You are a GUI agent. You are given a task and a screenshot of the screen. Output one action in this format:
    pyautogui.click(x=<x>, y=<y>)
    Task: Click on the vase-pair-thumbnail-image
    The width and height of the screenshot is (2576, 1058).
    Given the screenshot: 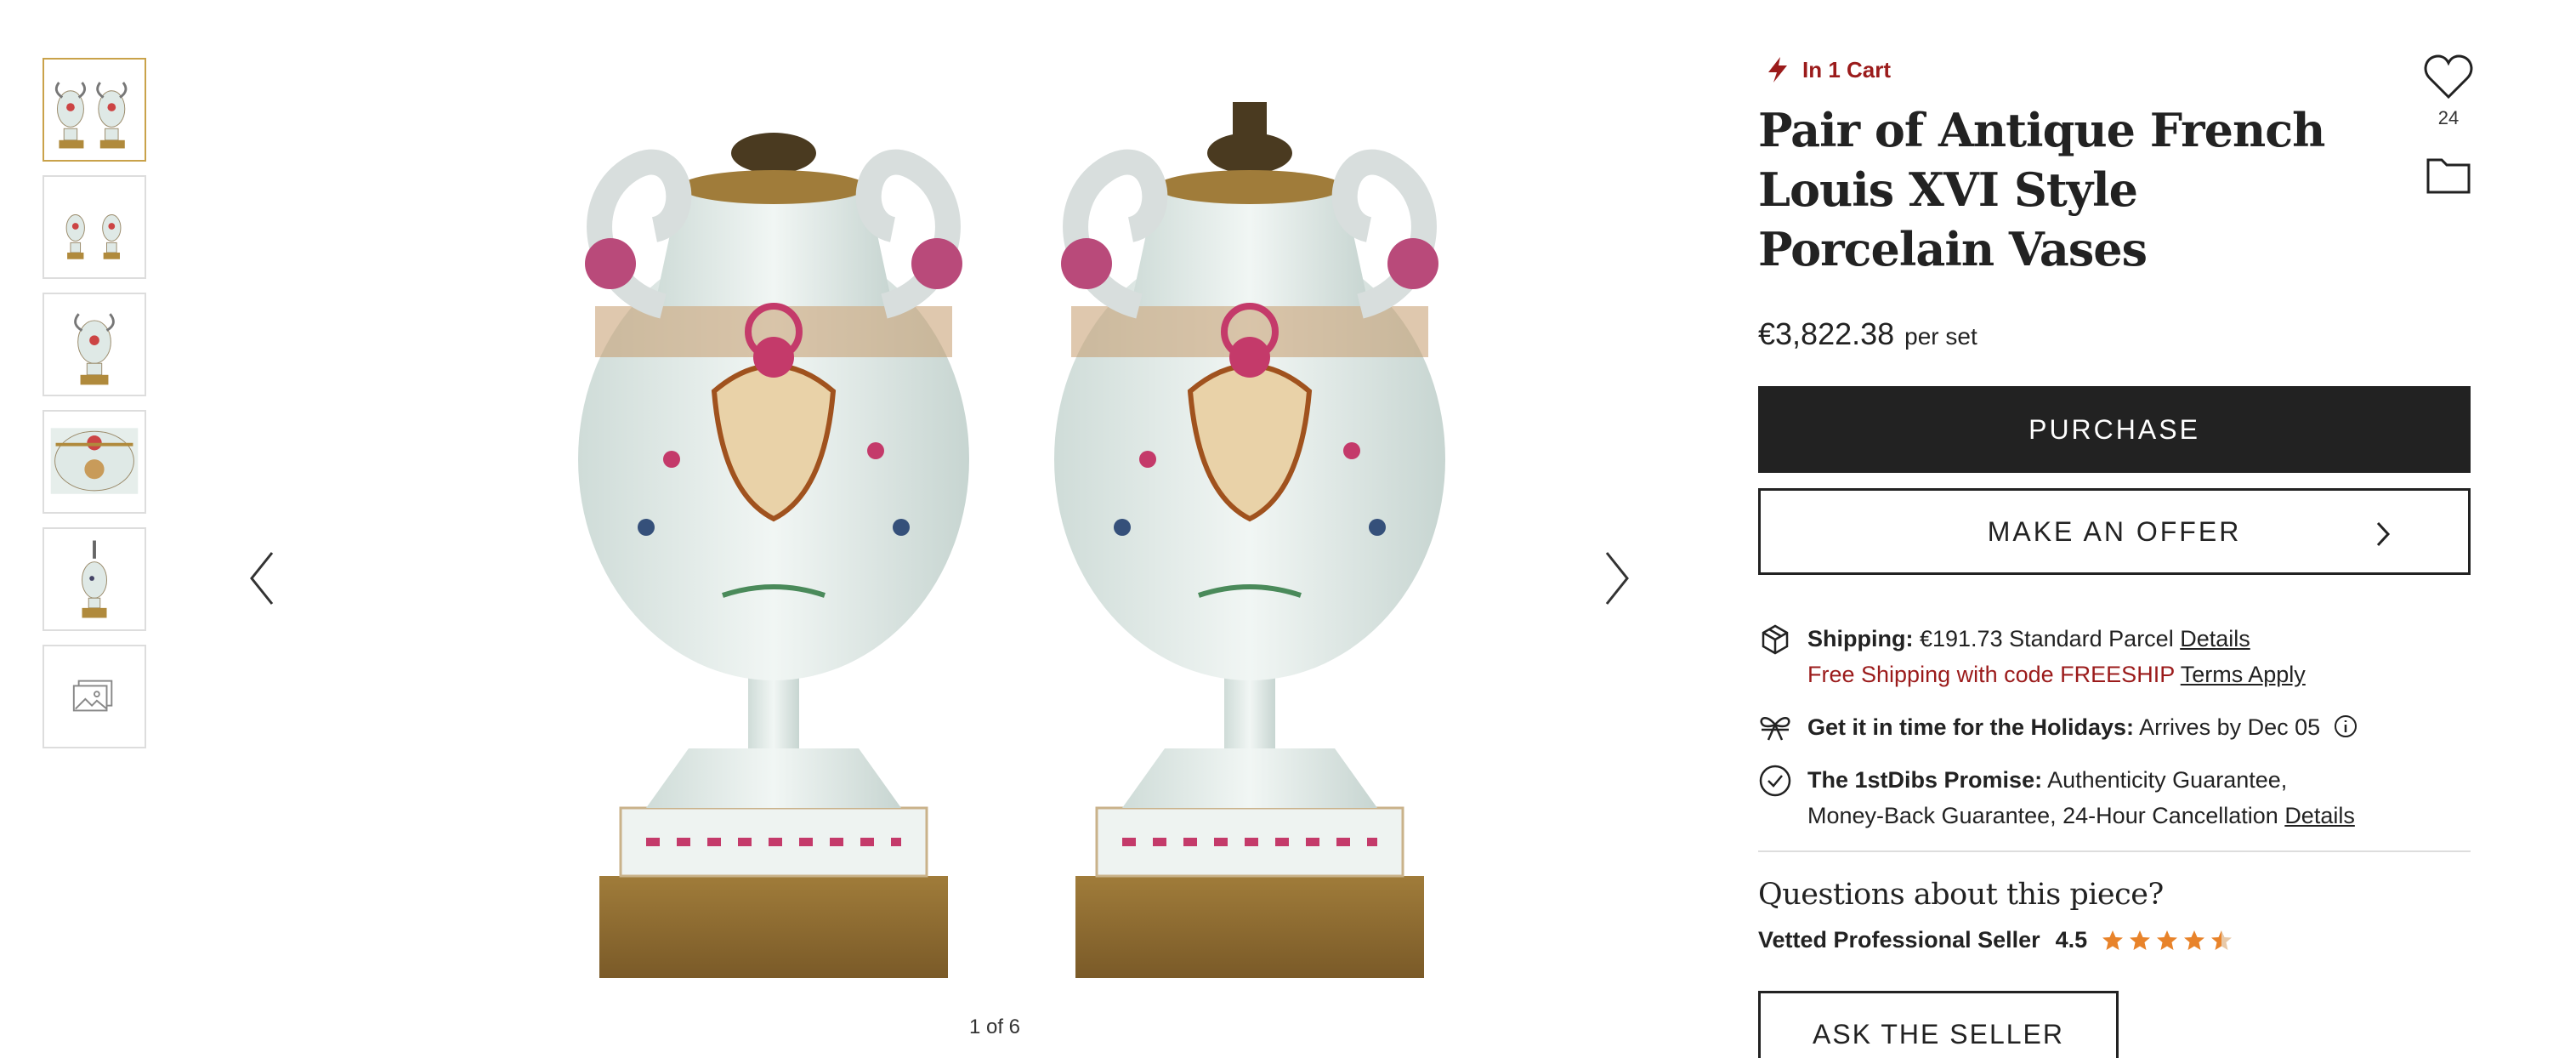 What is the action you would take?
    pyautogui.click(x=91, y=115)
    